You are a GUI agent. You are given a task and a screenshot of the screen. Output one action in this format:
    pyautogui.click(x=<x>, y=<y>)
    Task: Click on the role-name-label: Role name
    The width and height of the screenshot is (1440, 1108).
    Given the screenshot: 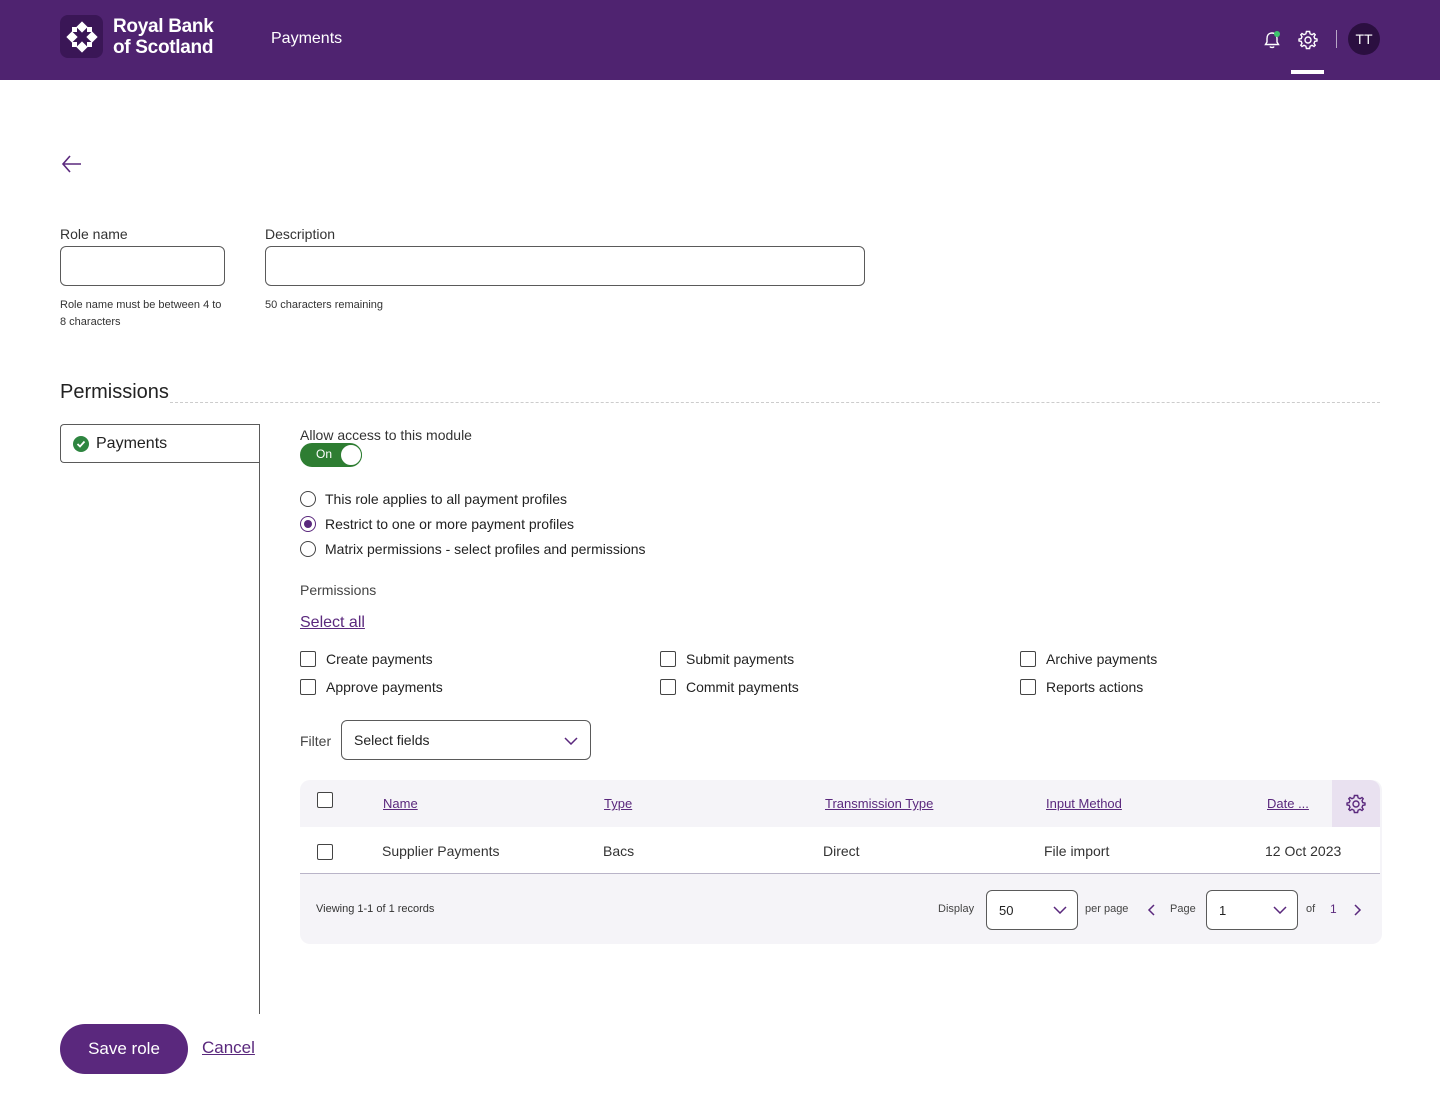 What is the action you would take?
    pyautogui.click(x=94, y=234)
    